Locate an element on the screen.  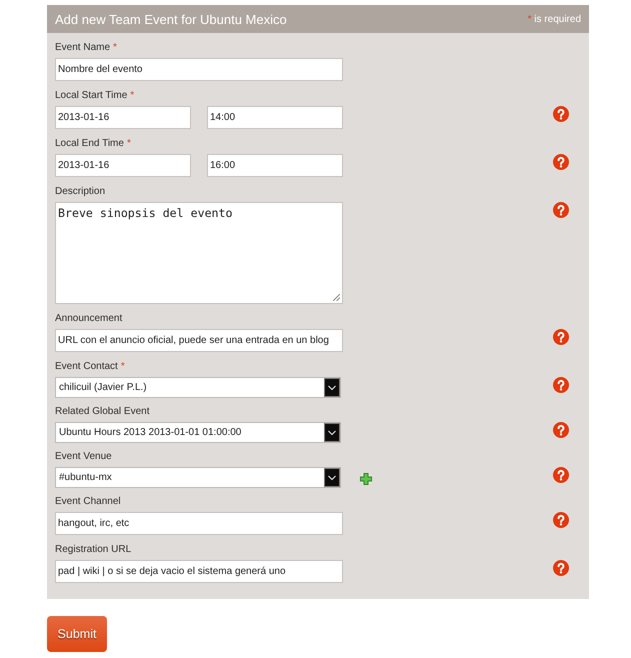
text-field: Nombre del evento is located at coordinates (199, 69).